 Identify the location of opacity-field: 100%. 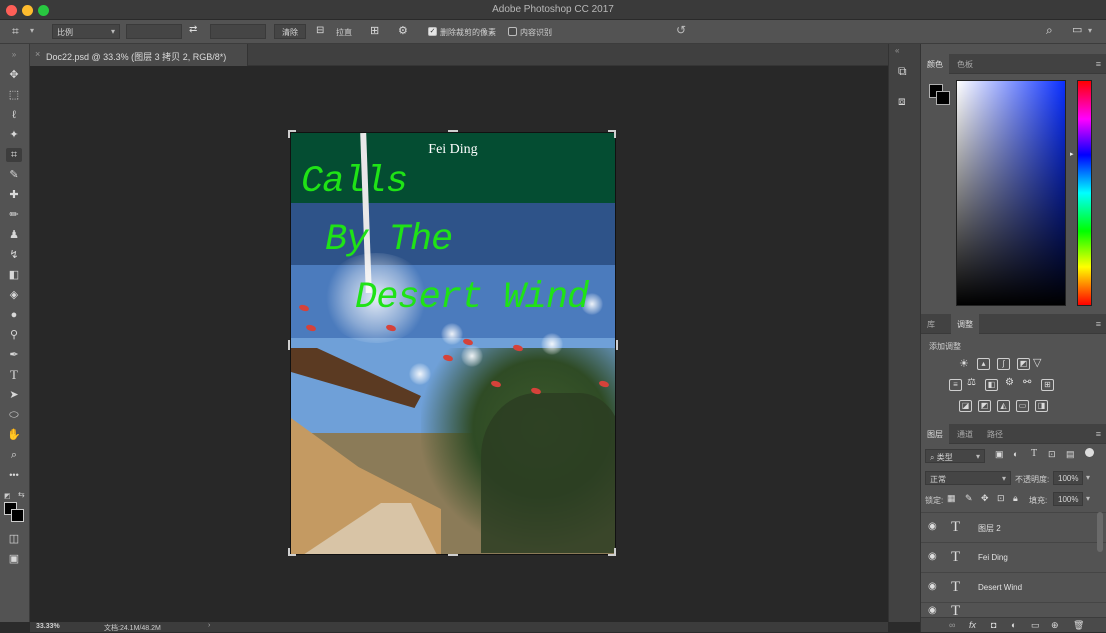
(1068, 478).